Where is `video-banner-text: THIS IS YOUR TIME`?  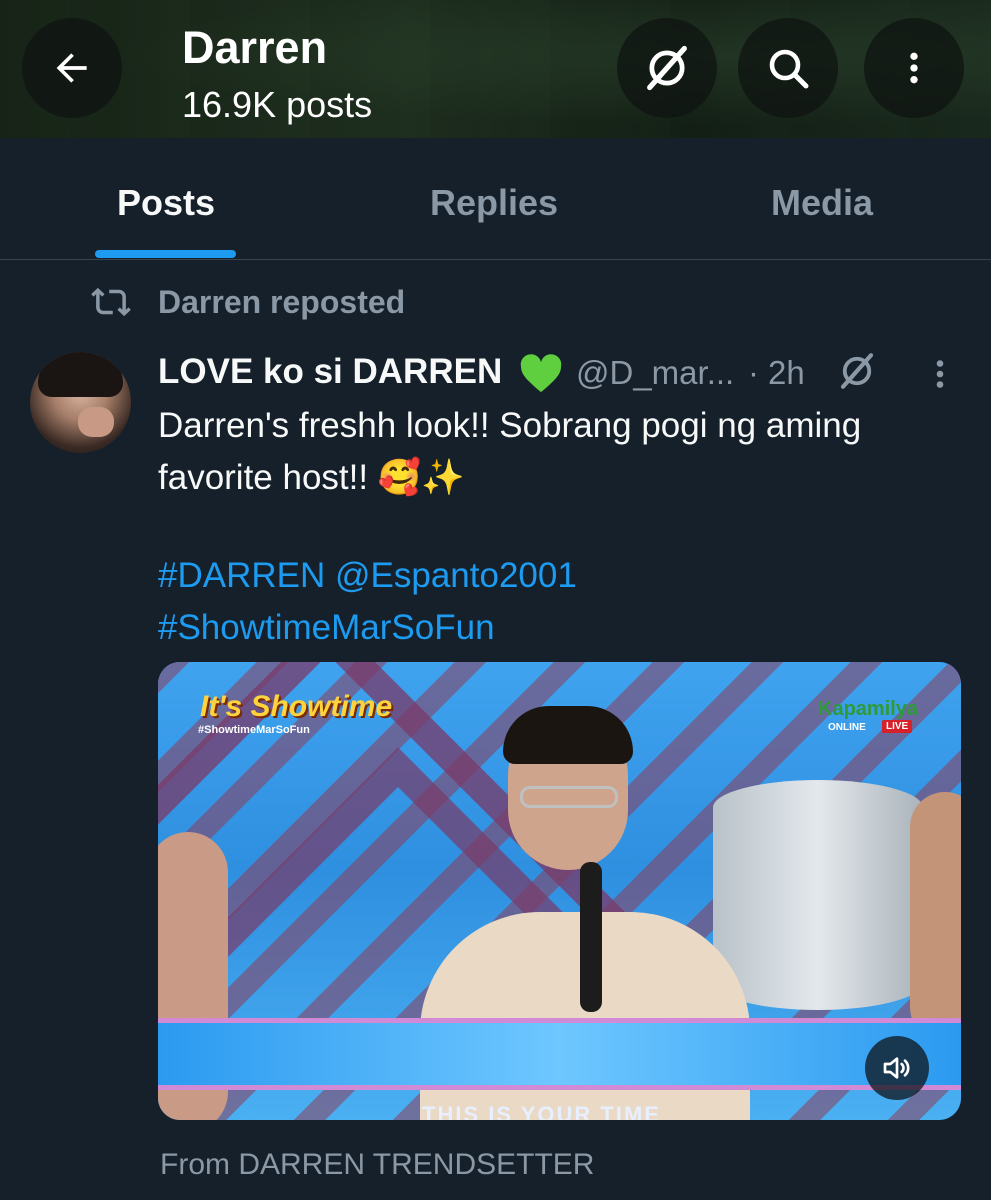
video-banner-text: THIS IS YOUR TIME is located at coordinates (541, 1111).